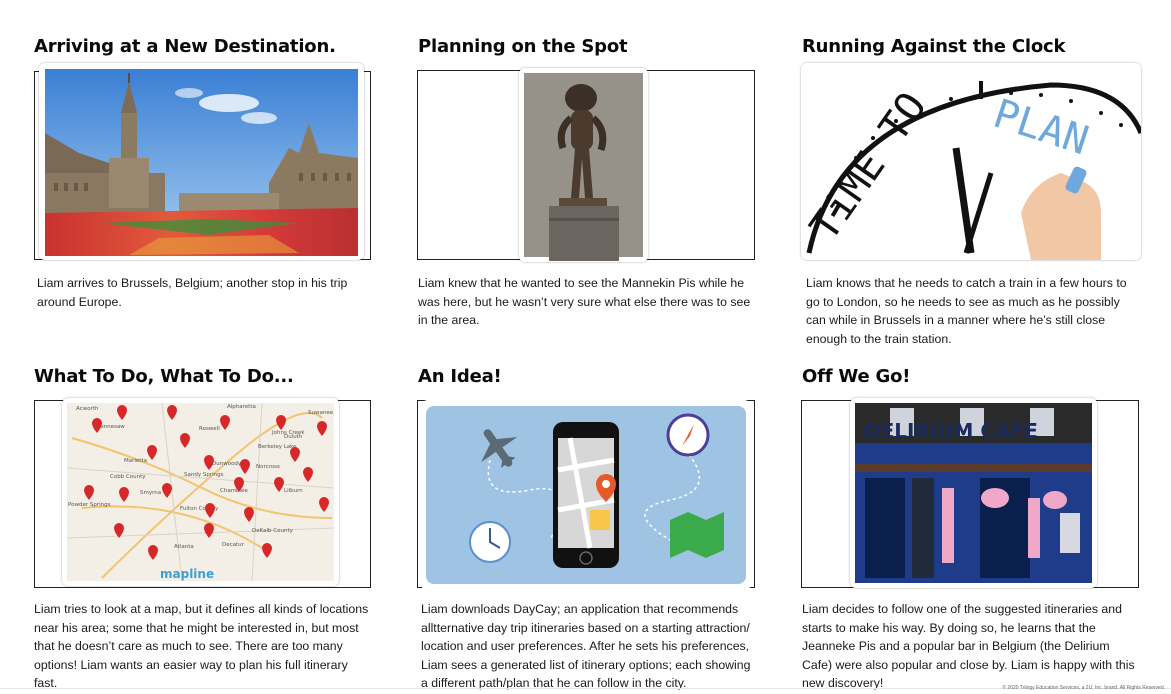 The width and height of the screenshot is (1171, 694). I want to click on map-label: Atlanta, so click(184, 547).